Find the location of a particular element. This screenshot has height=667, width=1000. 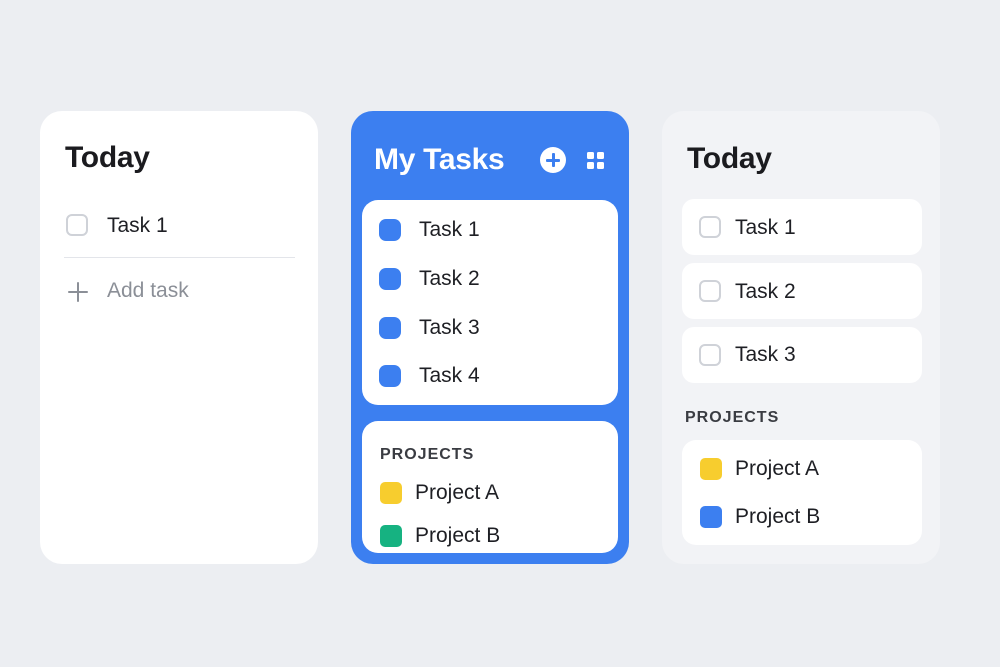

projects-list: Project A Project B is located at coordinates (802, 492).